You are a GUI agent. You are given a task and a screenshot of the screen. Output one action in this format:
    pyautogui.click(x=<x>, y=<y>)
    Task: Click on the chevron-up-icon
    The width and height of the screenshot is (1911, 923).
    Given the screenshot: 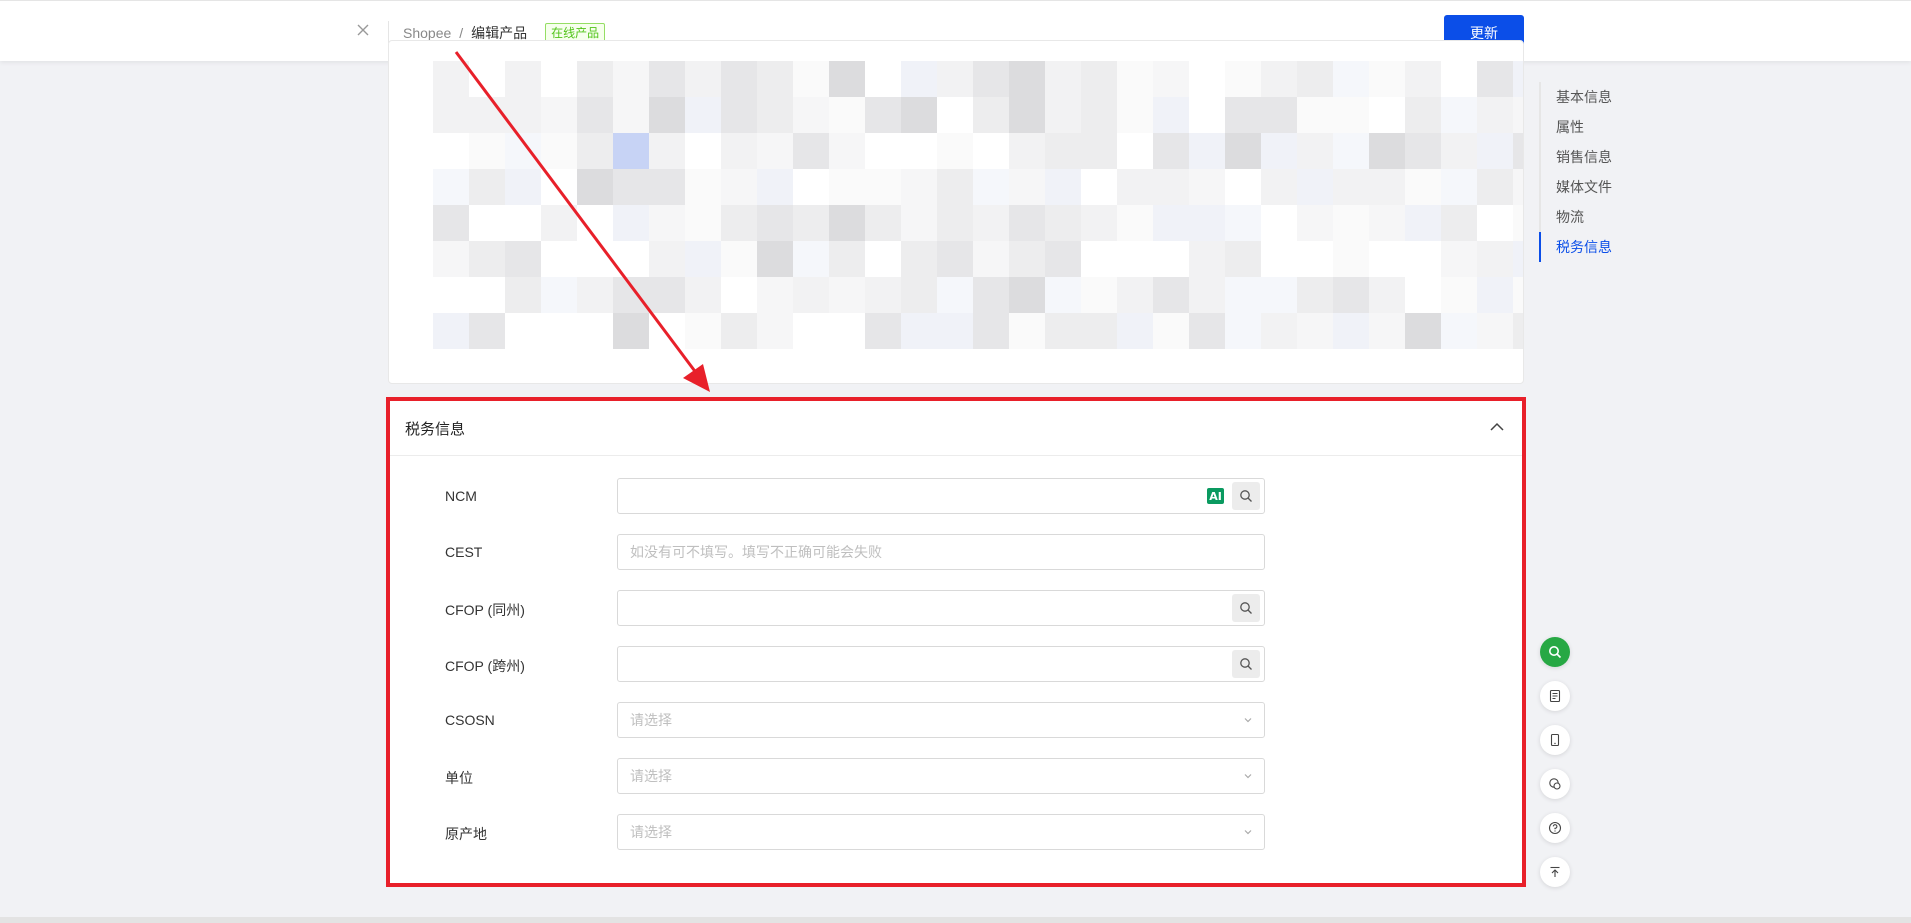 What is the action you would take?
    pyautogui.click(x=1497, y=427)
    